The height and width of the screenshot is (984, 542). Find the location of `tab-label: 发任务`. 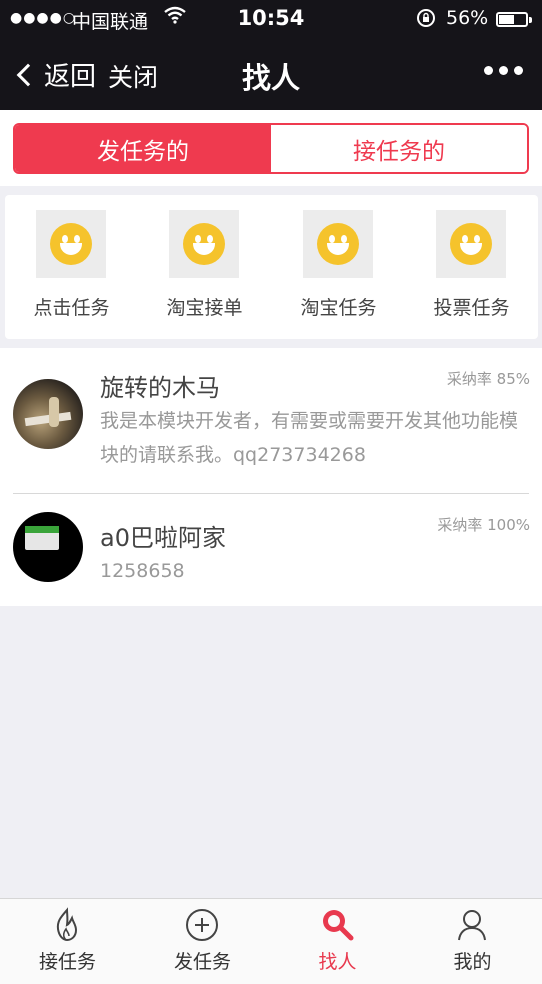

tab-label: 发任务 is located at coordinates (202, 962).